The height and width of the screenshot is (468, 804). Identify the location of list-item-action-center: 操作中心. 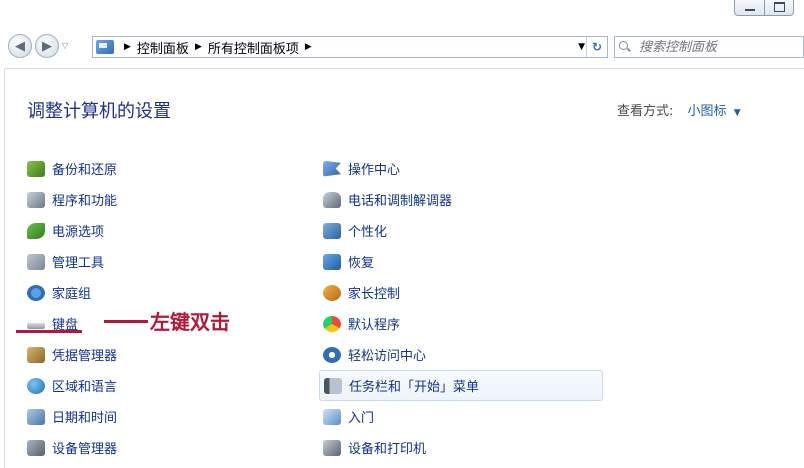
(463, 168).